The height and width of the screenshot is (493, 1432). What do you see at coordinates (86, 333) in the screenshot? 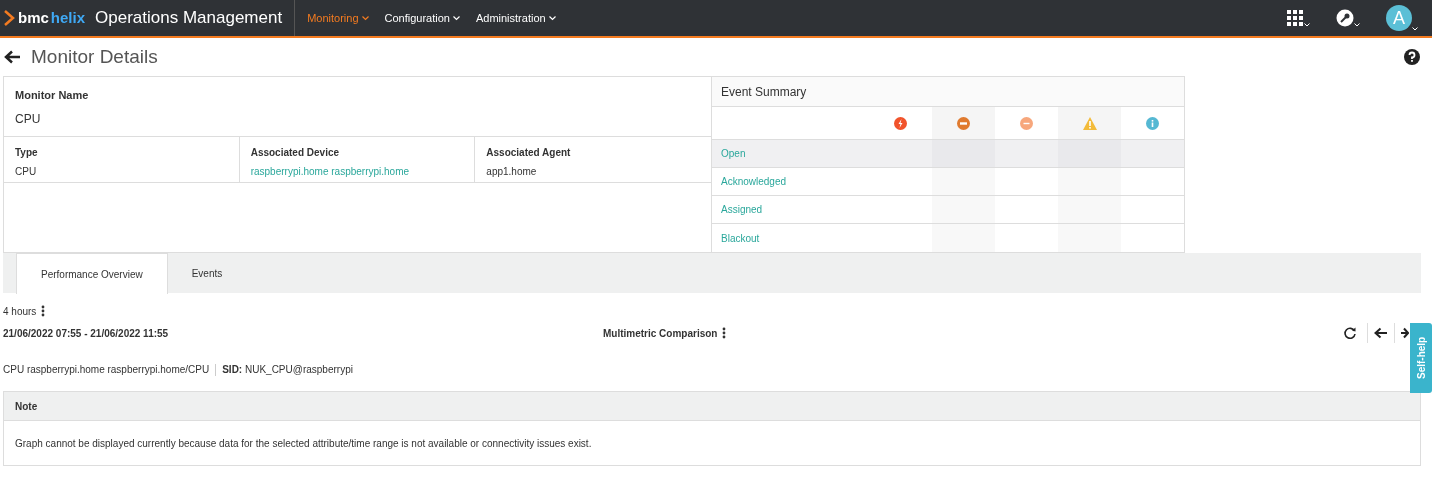
I see `time-period: 21/06/2022 07:55 - 21/06/2022 11:55` at bounding box center [86, 333].